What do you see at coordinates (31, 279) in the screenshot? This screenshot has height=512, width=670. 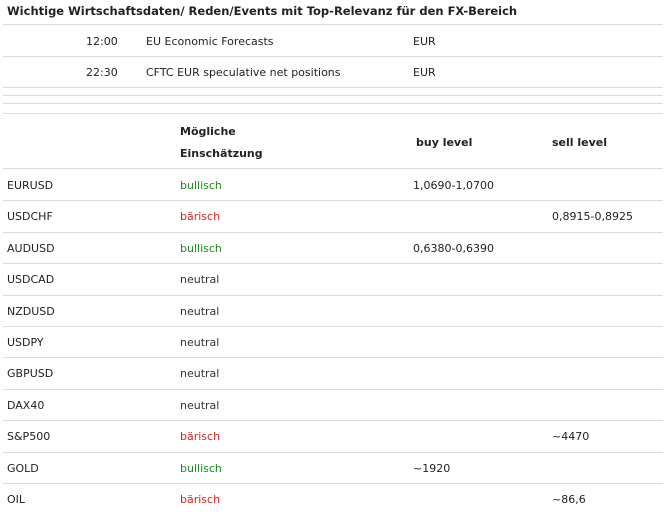 I see `instrument-name: USDCAD` at bounding box center [31, 279].